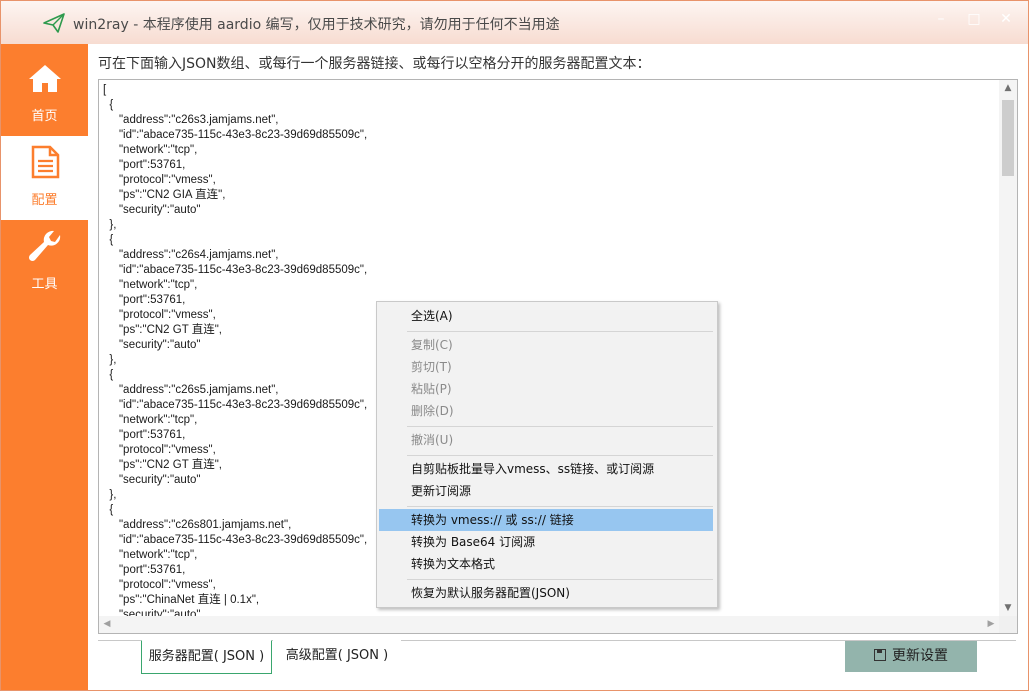 The image size is (1029, 691). Describe the element at coordinates (44, 246) in the screenshot. I see `wrench-icon` at that location.